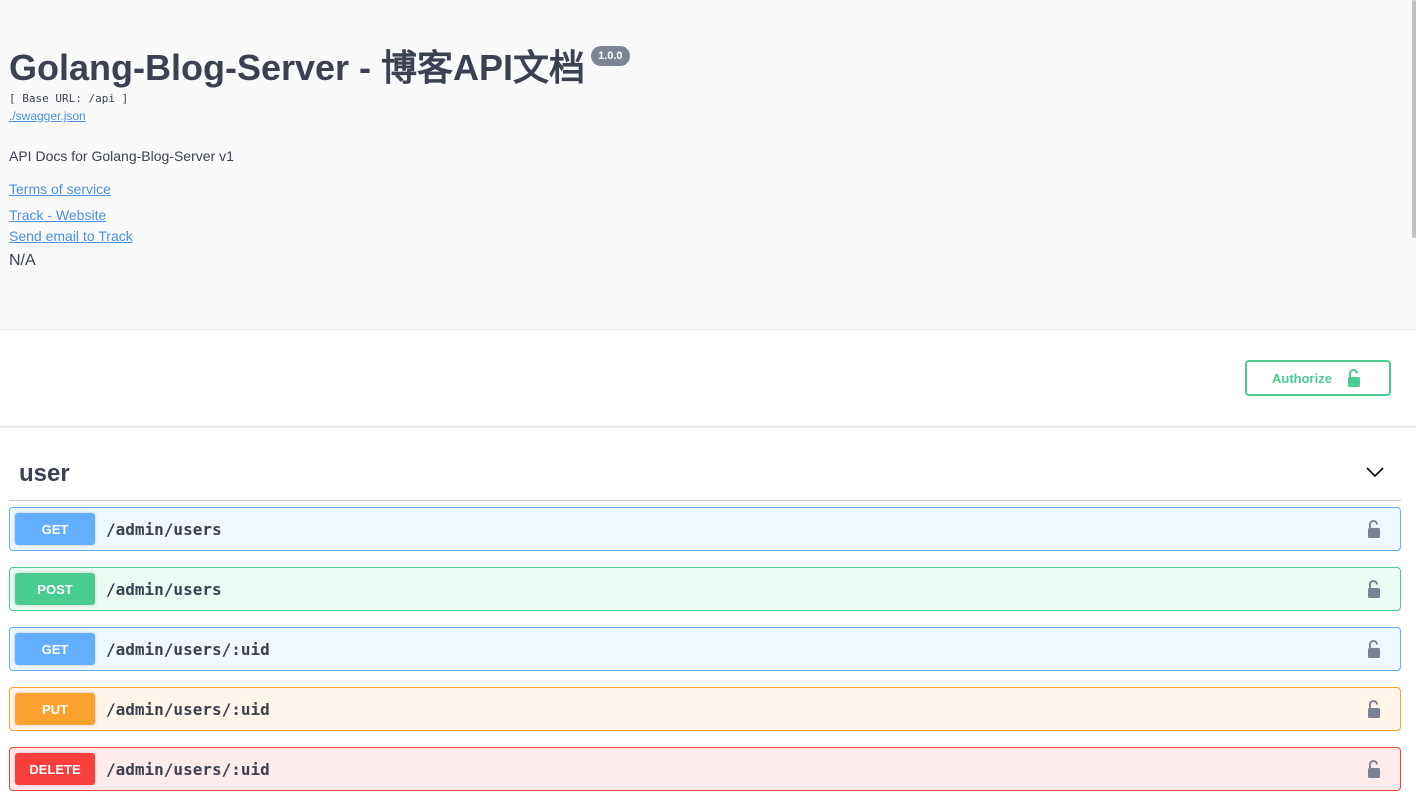 This screenshot has height=796, width=1416. Describe the element at coordinates (69, 98) in the screenshot. I see `base-url: [ Base URL: /api ]` at that location.